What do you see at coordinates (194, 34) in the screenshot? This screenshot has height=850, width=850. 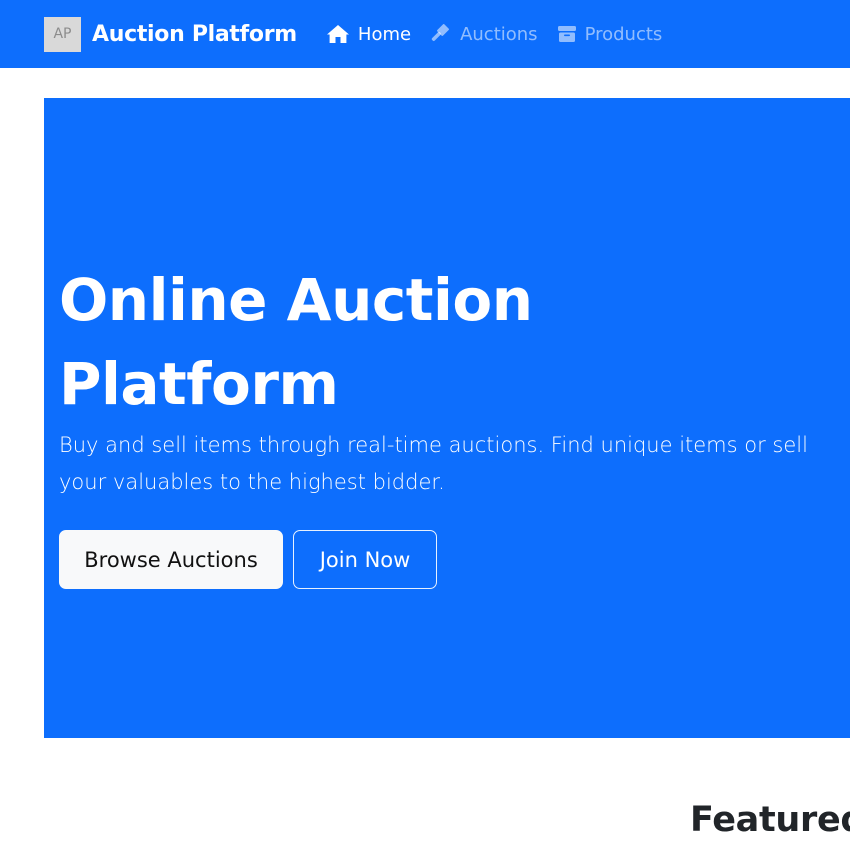 I see `brand-name: Auction Platform` at bounding box center [194, 34].